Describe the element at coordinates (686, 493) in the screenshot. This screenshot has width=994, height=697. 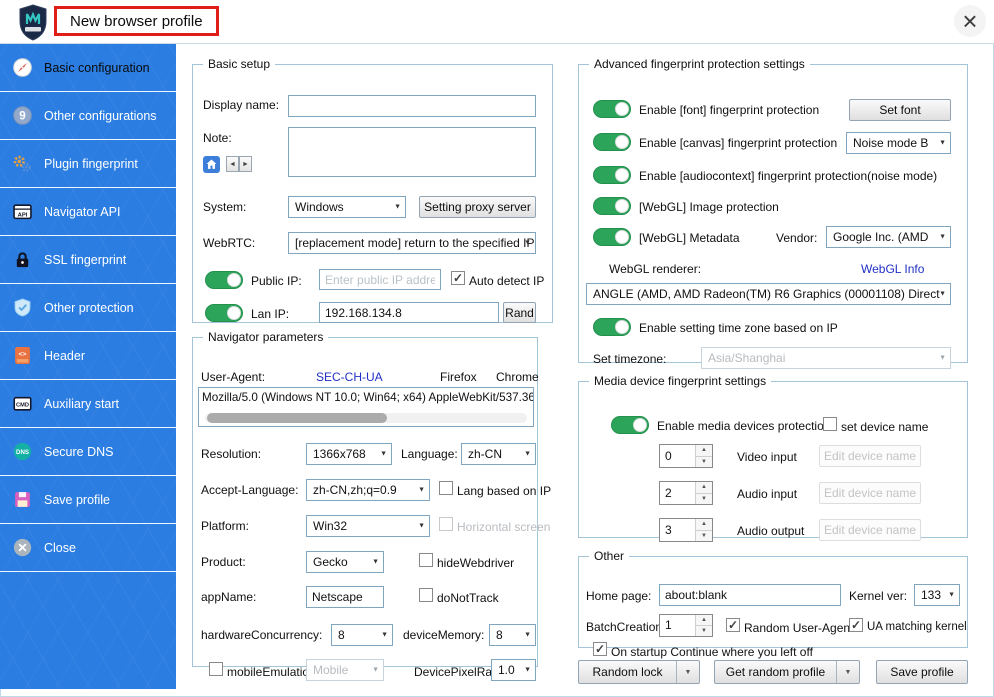
I see `audio-input-stepper: 2 ▲ ▼` at that location.